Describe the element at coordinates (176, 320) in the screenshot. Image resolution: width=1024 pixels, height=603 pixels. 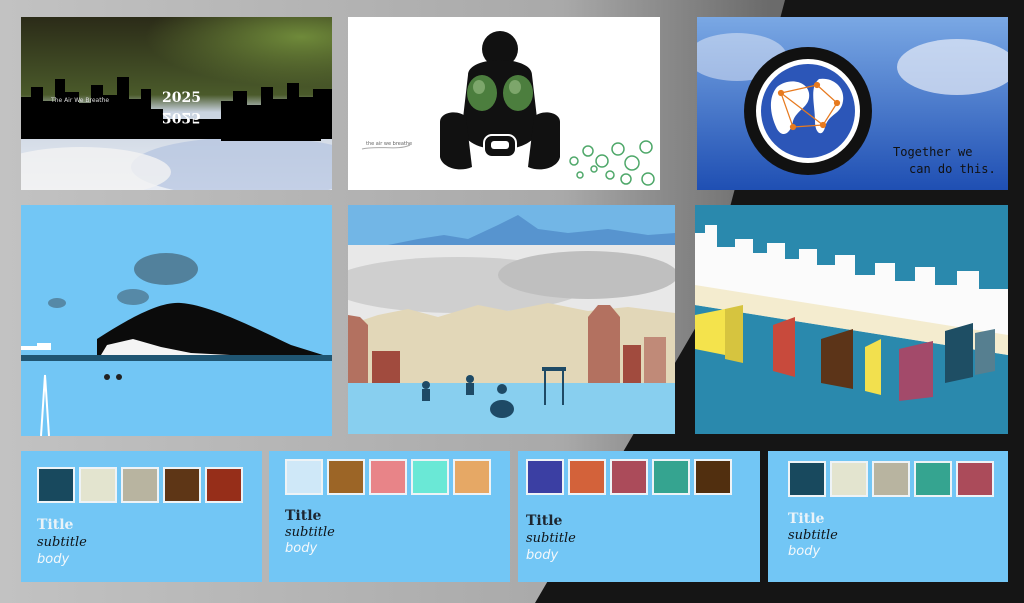
I see `slide-island-landscape` at that location.